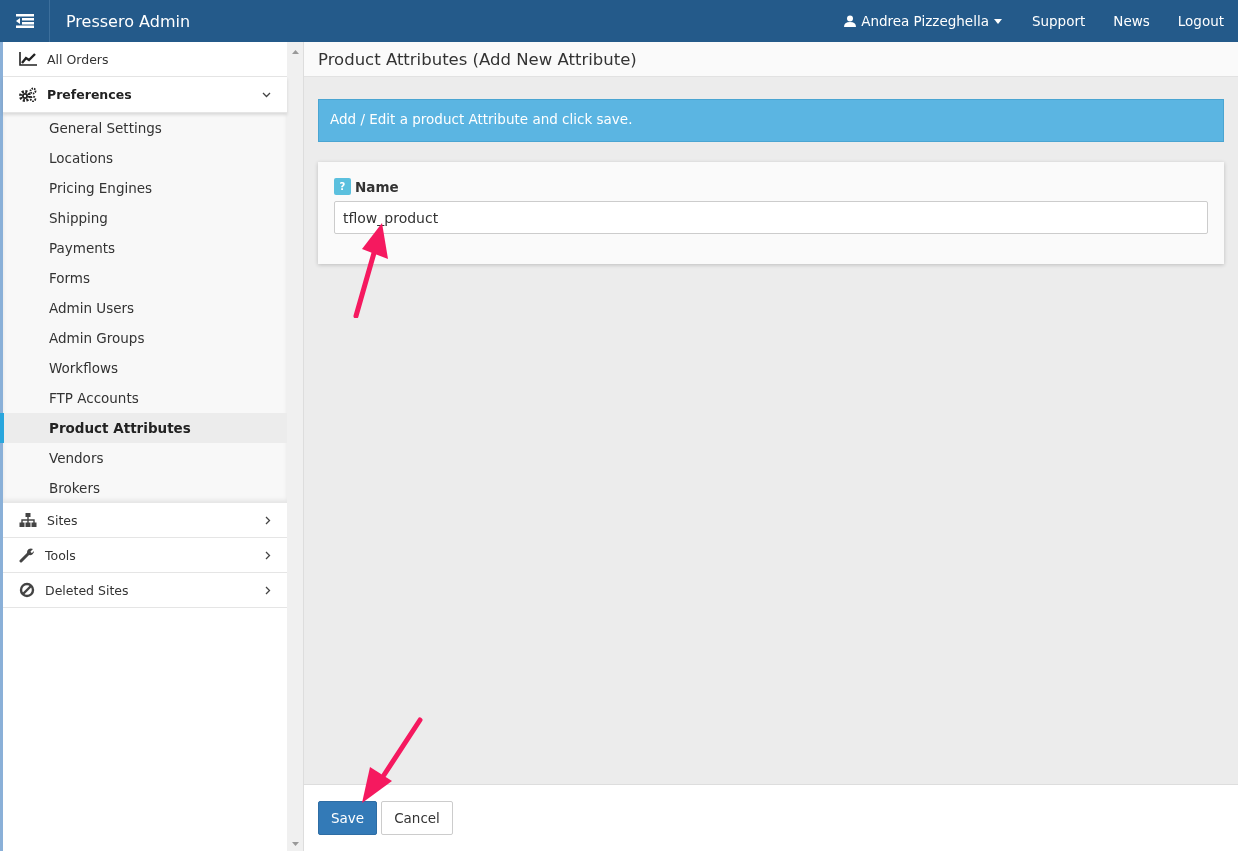 This screenshot has width=1238, height=851. I want to click on sidebar-item: Sites, so click(145, 520).